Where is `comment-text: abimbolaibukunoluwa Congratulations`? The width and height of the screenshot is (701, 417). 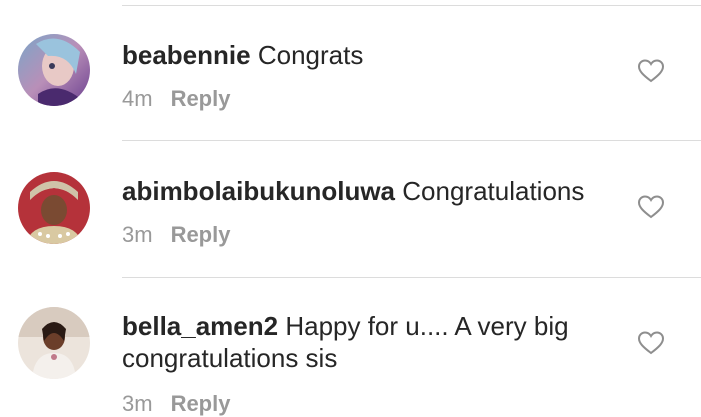
comment-text: abimbolaibukunoluwa Congratulations is located at coordinates (367, 191).